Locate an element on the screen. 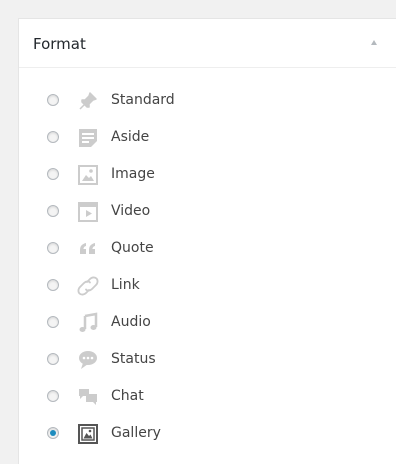  gallery-icon is located at coordinates (88, 434).